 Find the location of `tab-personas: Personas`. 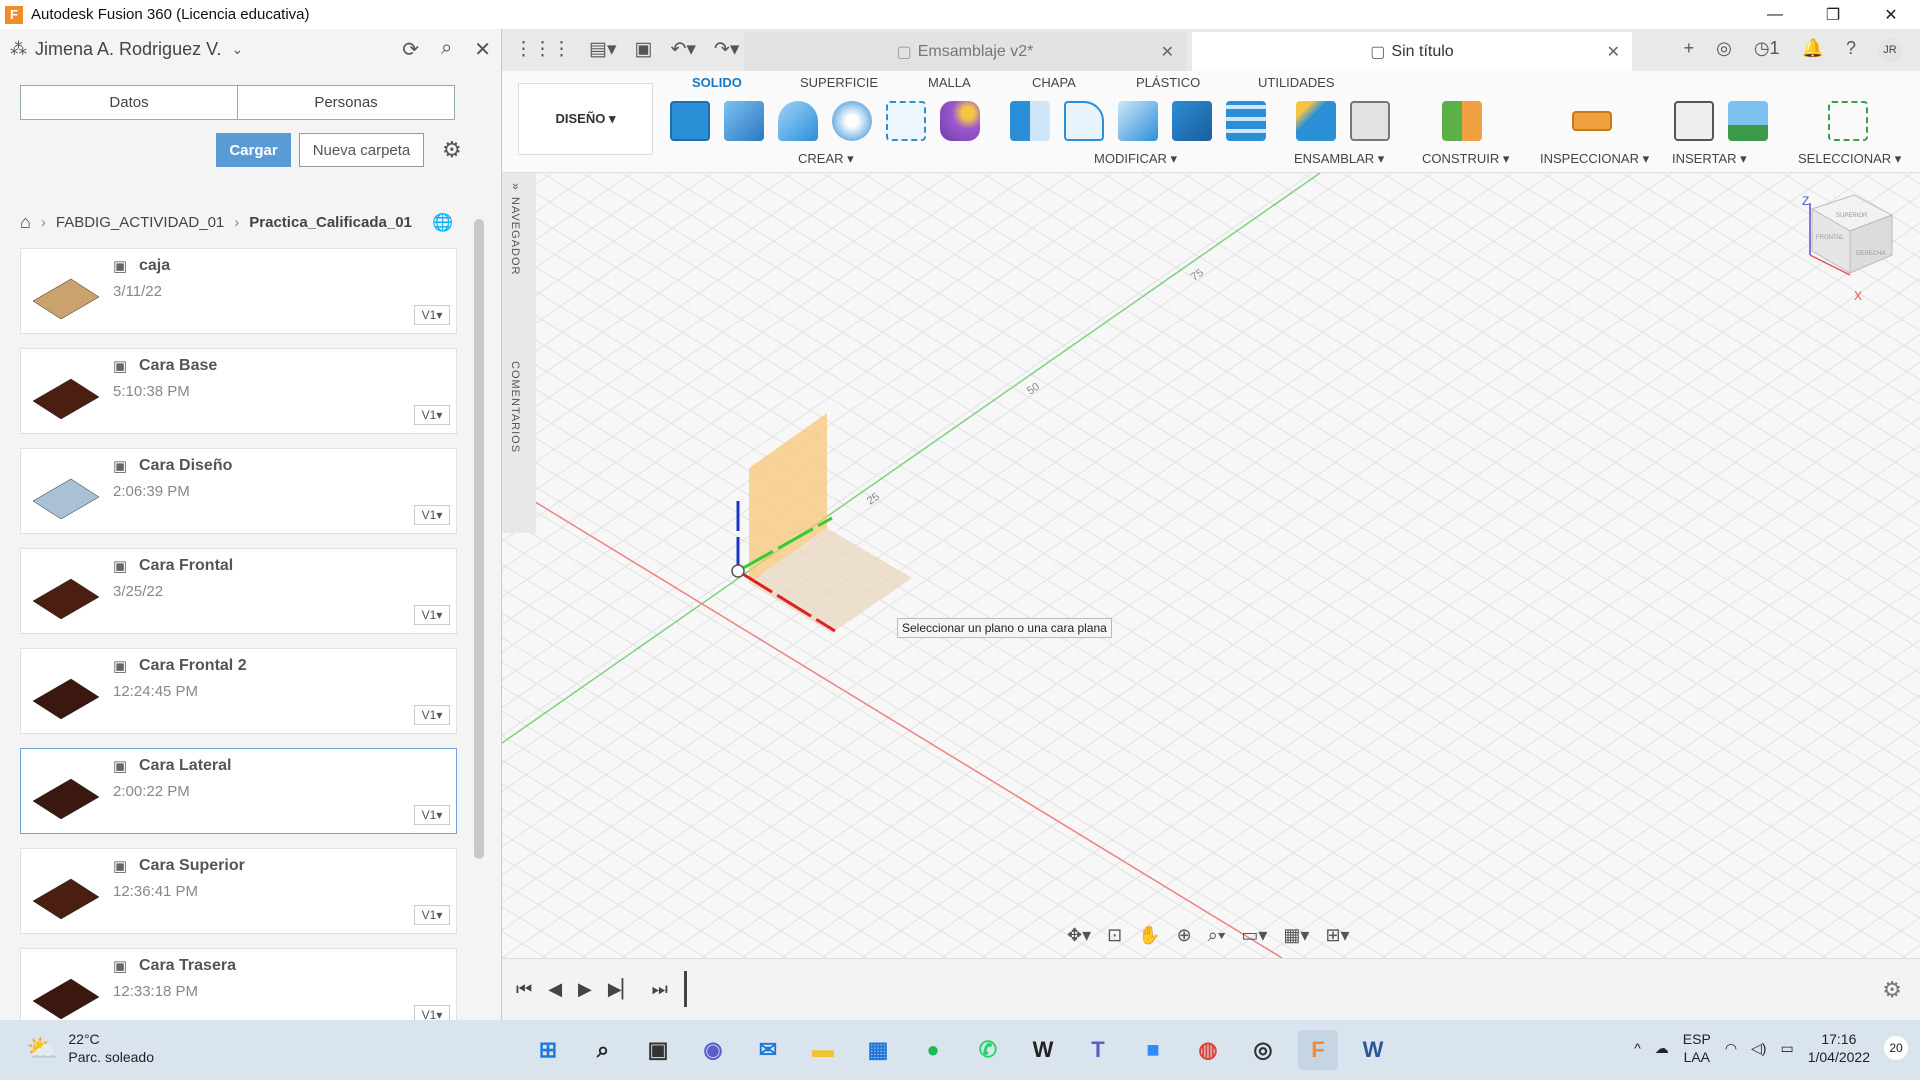

tab-personas: Personas is located at coordinates (346, 102).